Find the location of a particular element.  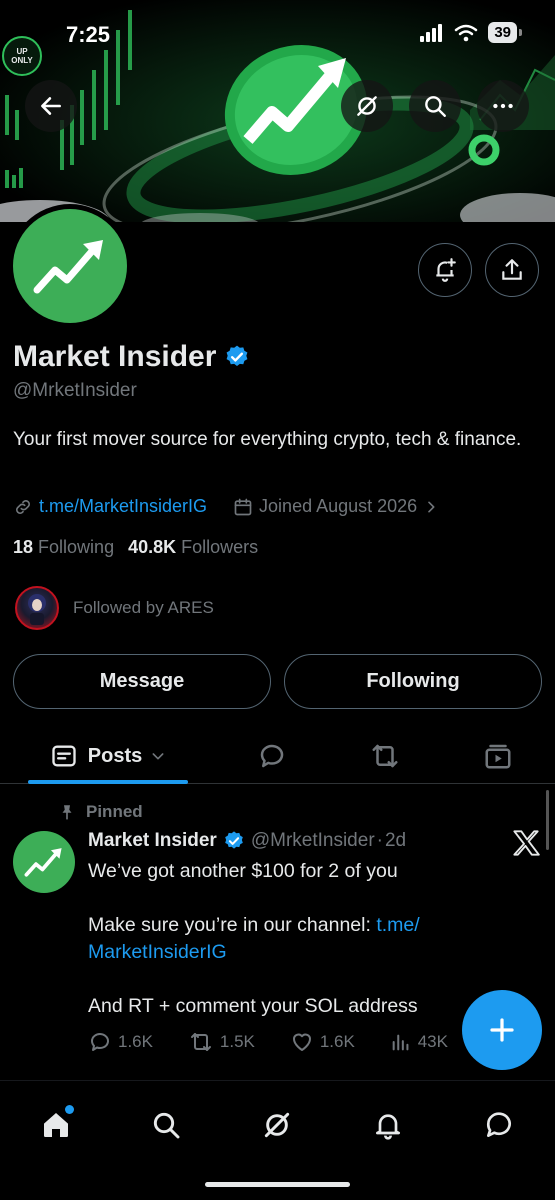

post-line-1: We’ve got another $100 for 2 of you is located at coordinates (243, 871).